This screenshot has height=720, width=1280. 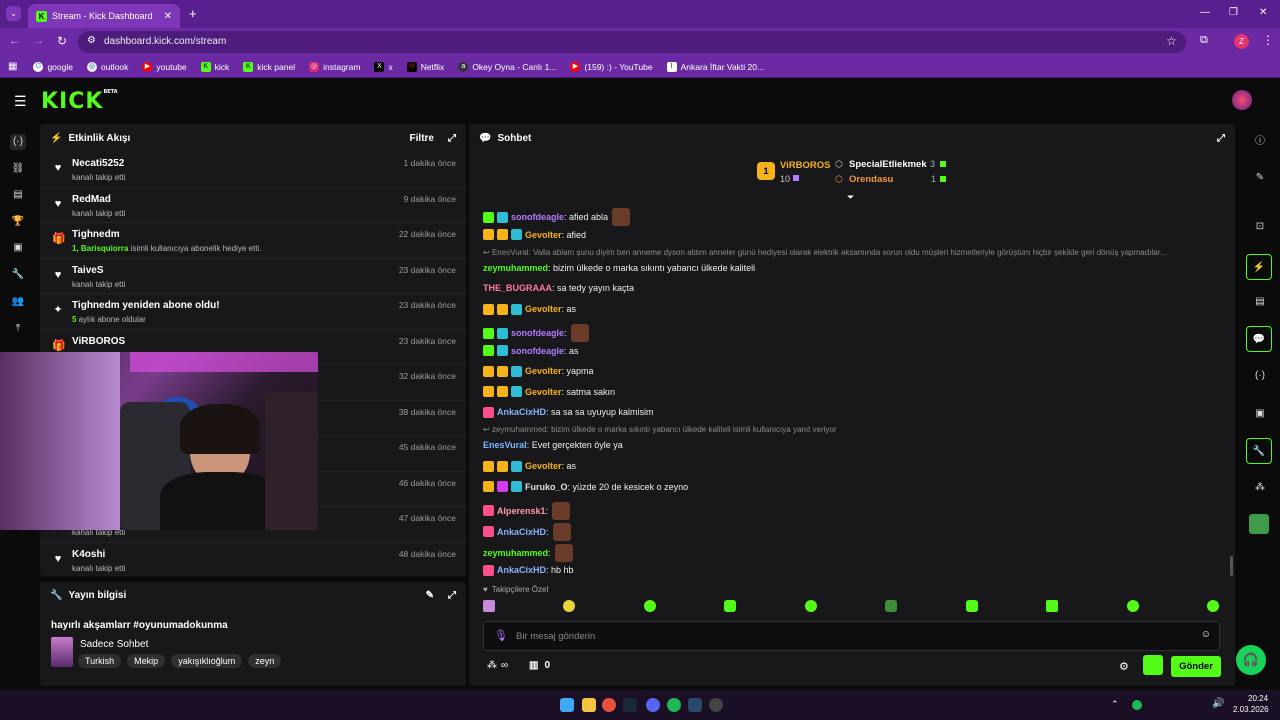 I want to click on points-display: ⁂ ∞, so click(x=497, y=665).